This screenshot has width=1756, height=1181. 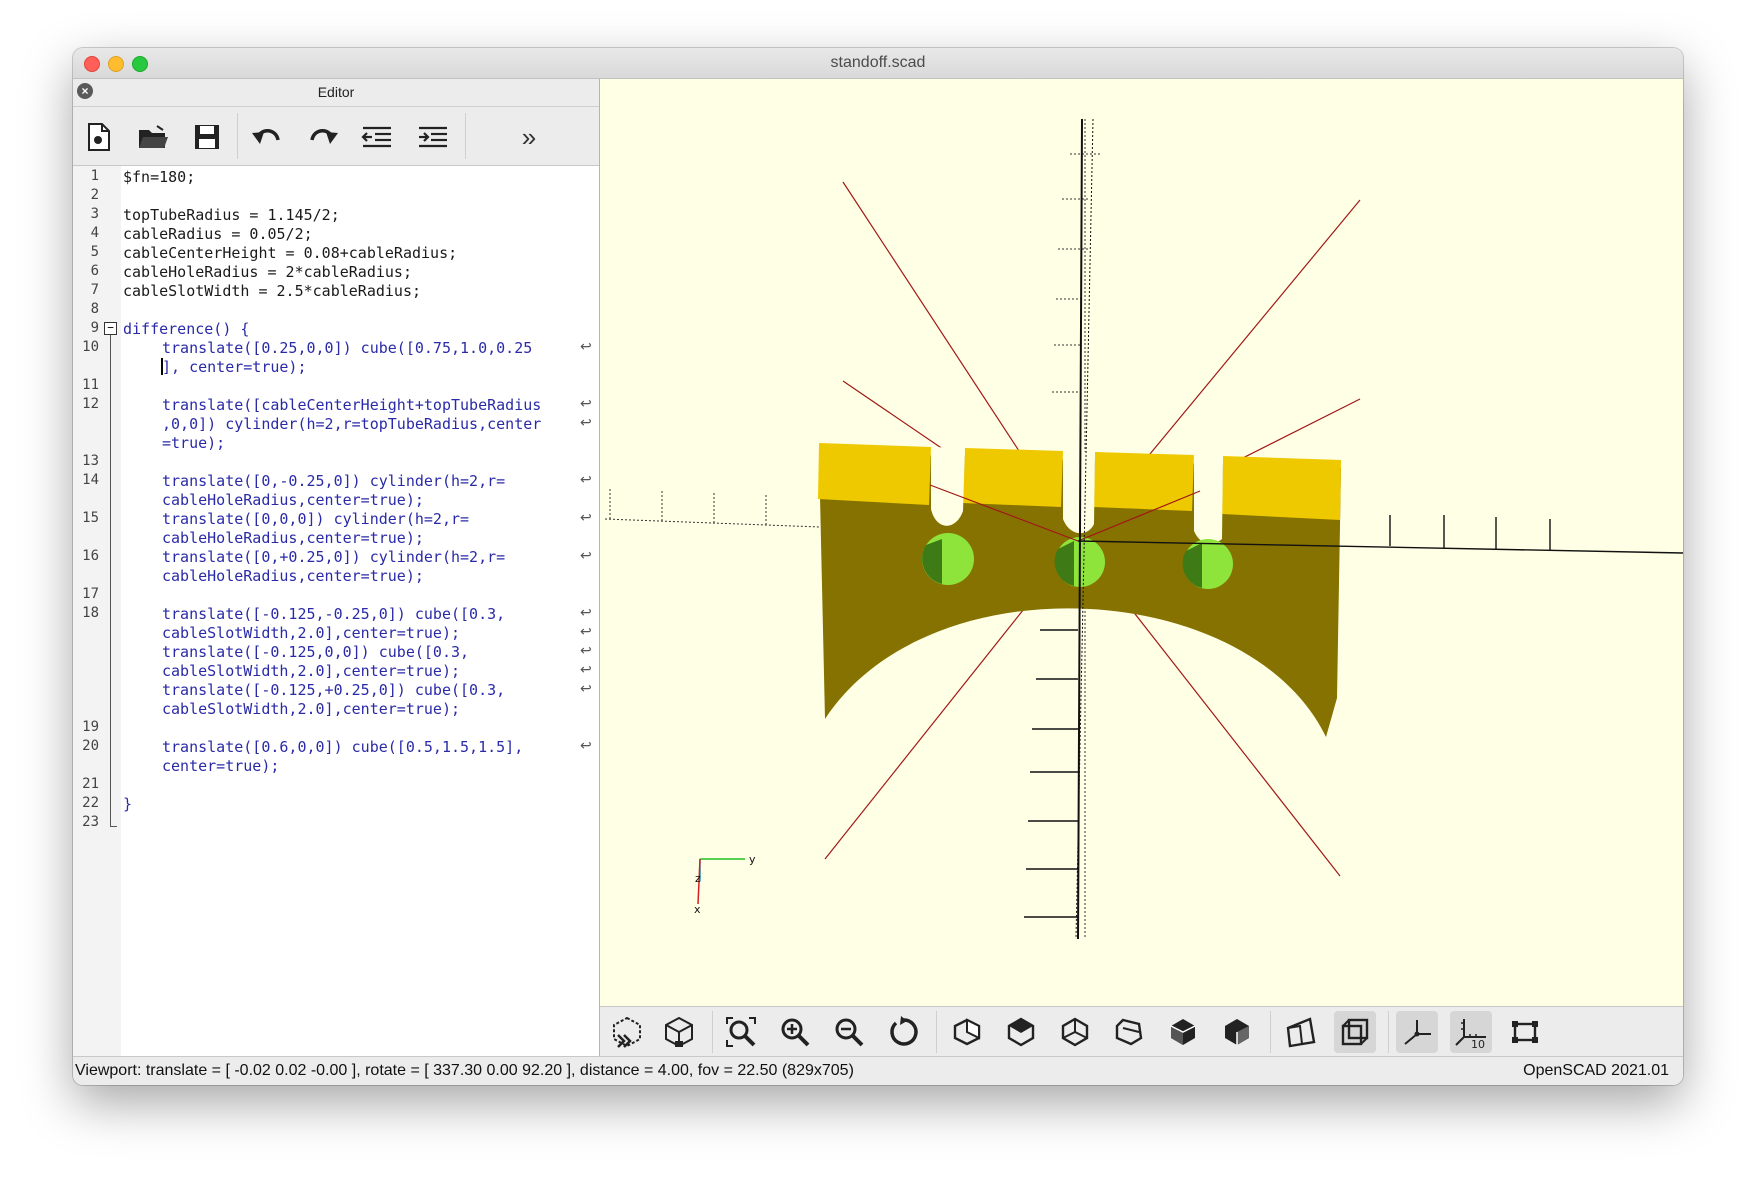 I want to click on editor-toolbar: », so click(x=336, y=136).